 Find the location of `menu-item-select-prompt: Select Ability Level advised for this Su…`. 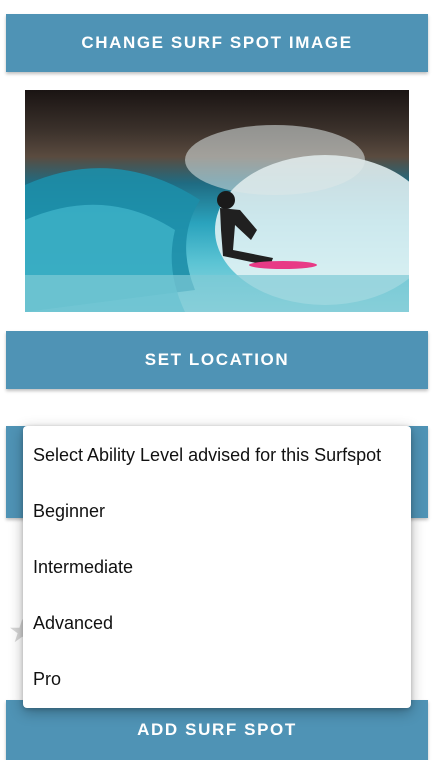

menu-item-select-prompt: Select Ability Level advised for this Su… is located at coordinates (217, 455).